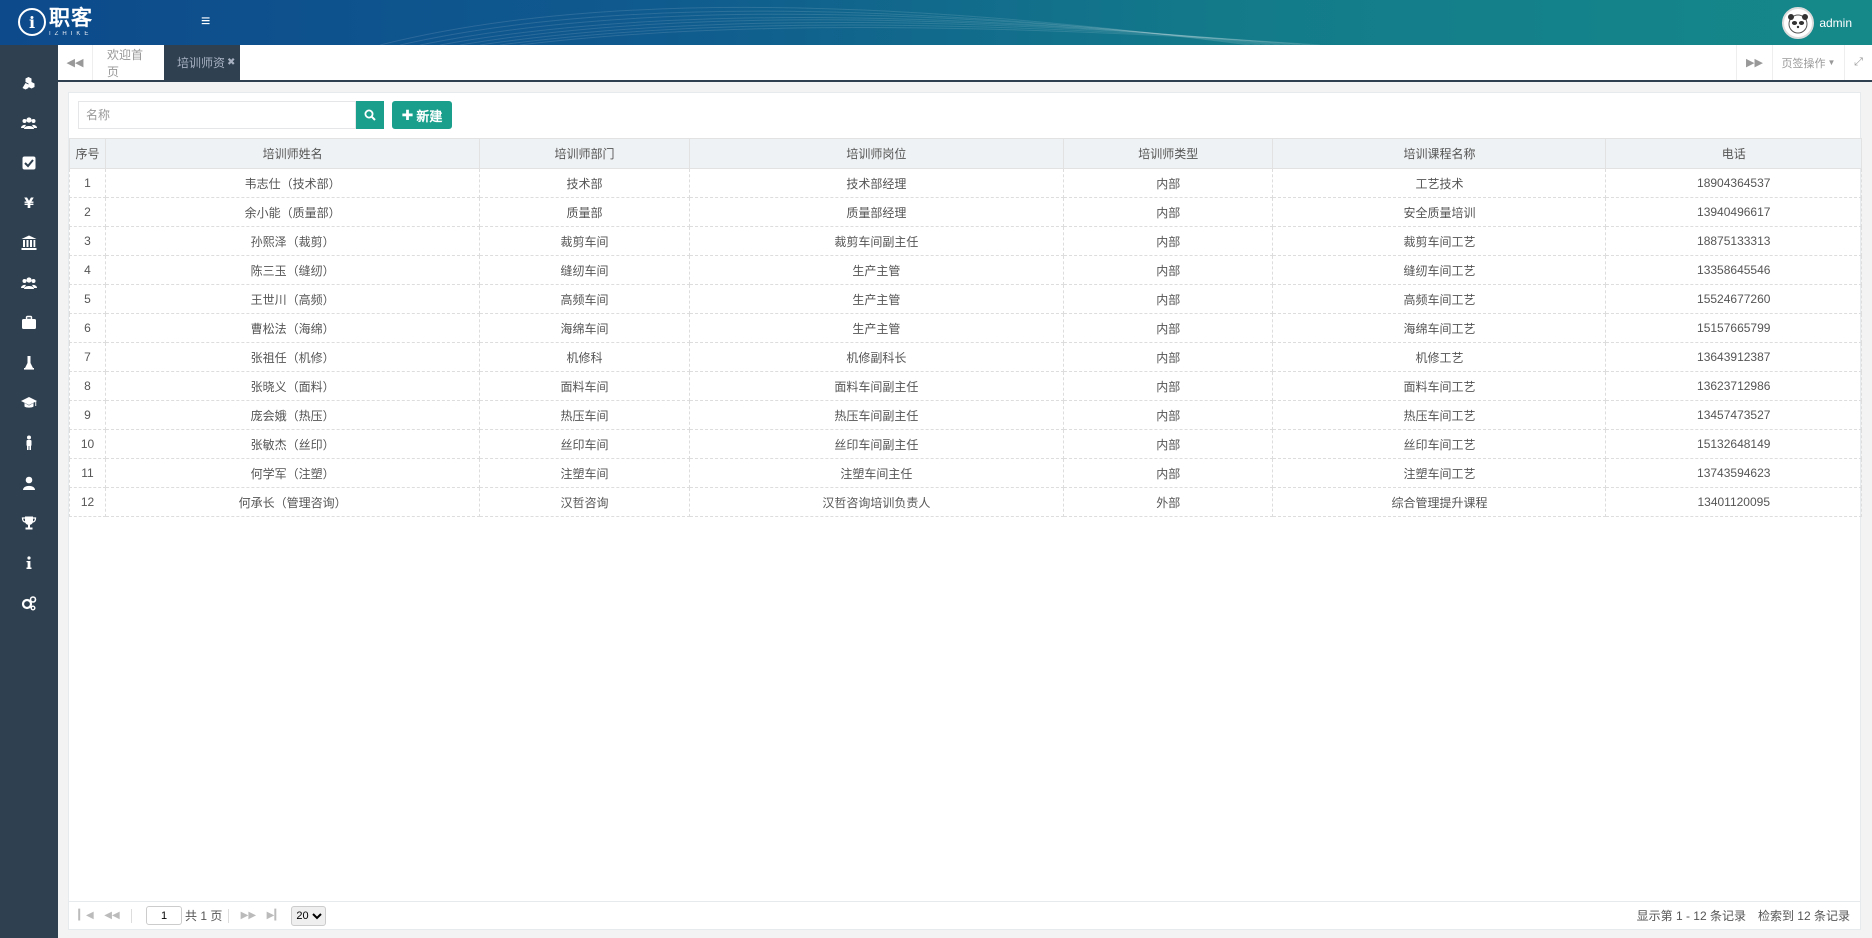  I want to click on cell-col-phone: 18875133313, so click(1733, 241).